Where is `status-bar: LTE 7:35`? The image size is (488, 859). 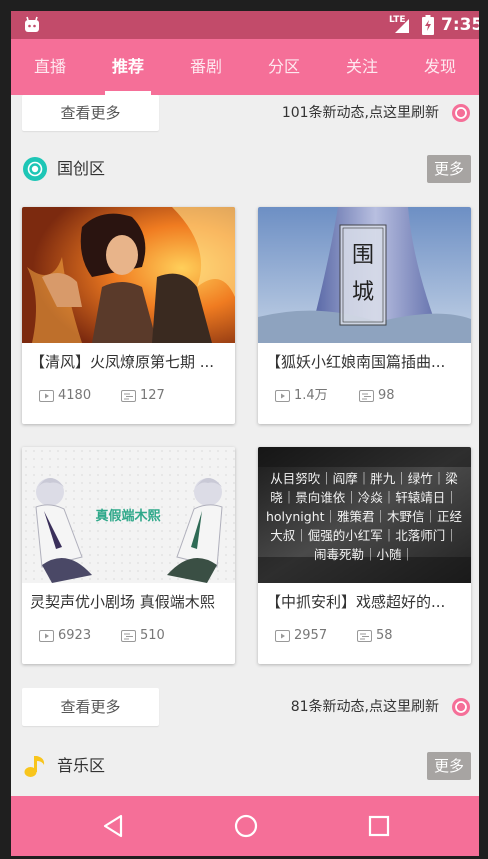
status-bar: LTE 7:35 is located at coordinates (245, 25).